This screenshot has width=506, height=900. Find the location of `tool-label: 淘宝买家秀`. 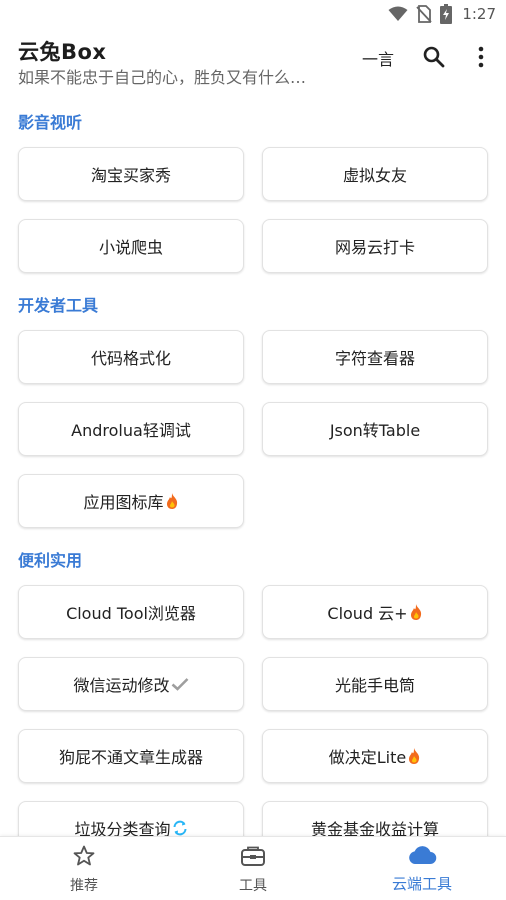

tool-label: 淘宝买家秀 is located at coordinates (130, 175).